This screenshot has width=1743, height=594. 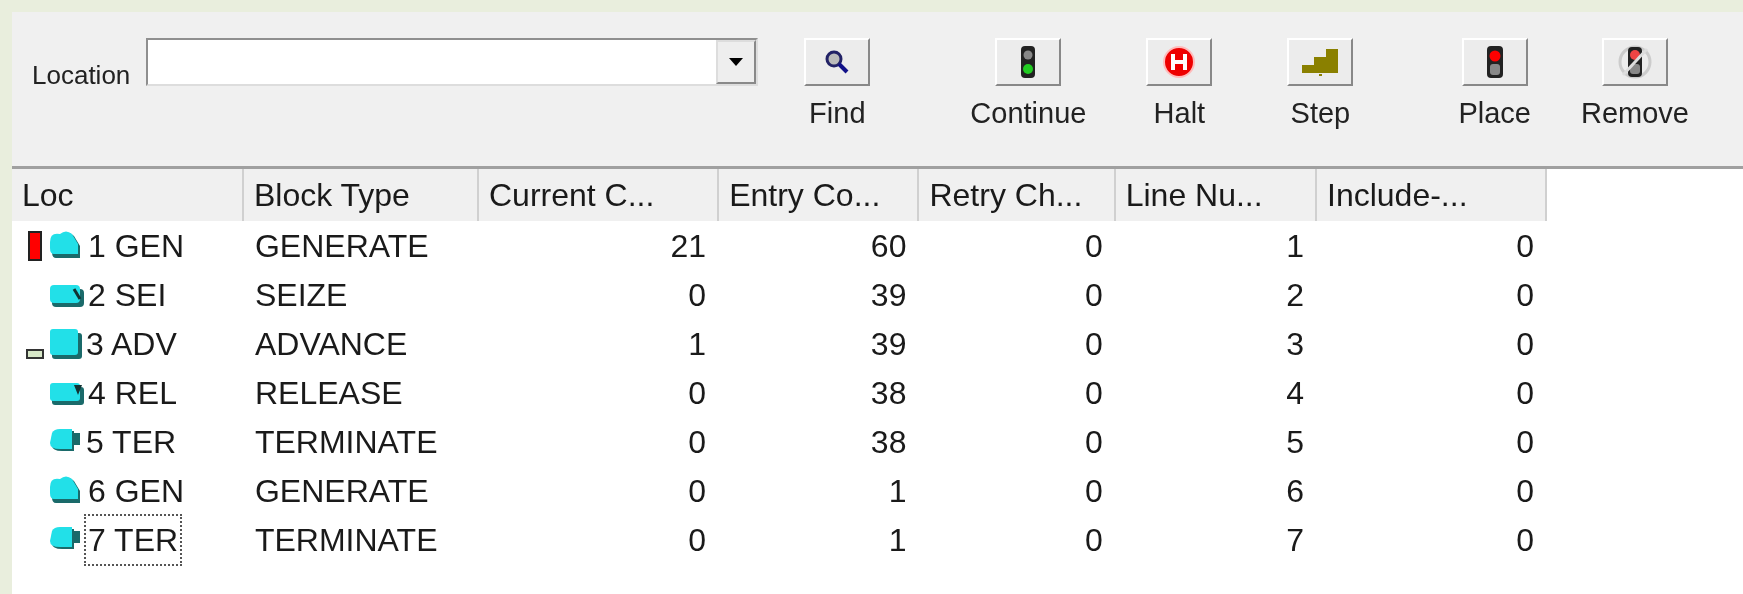 I want to click on location-cell: 2 SEI, so click(x=127, y=294).